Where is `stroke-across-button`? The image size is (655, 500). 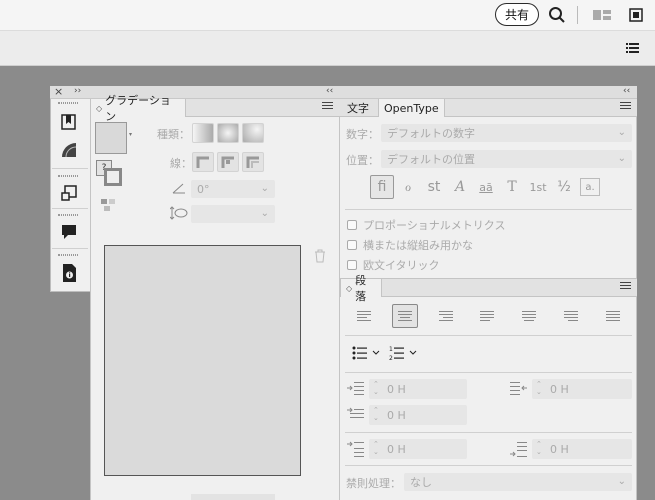
stroke-across-button is located at coordinates (253, 162).